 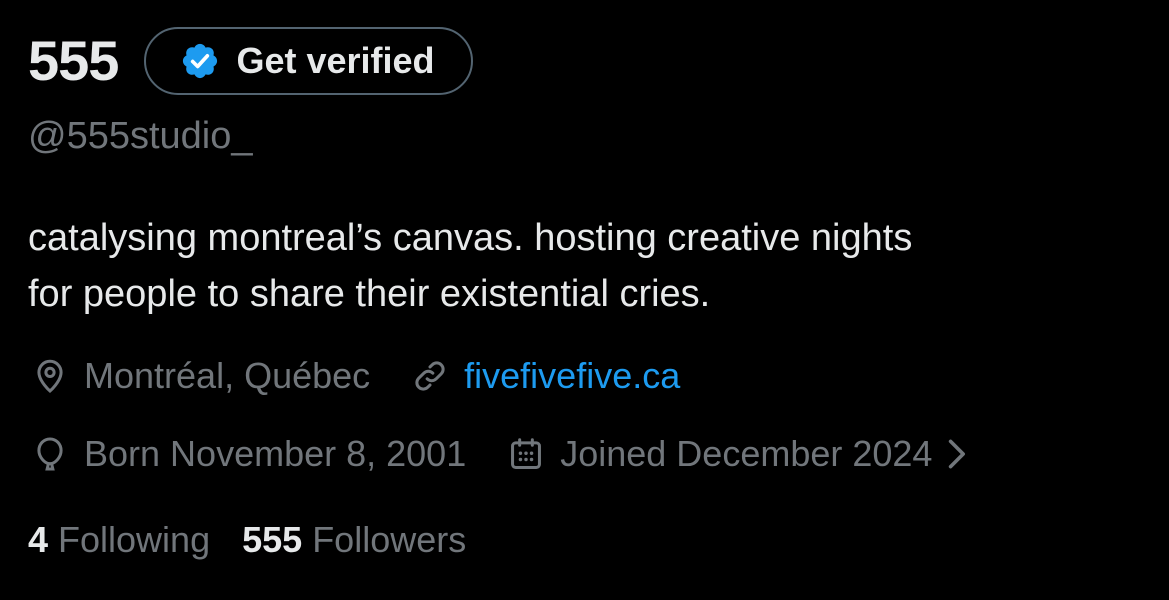 What do you see at coordinates (430, 376) in the screenshot?
I see `link-icon` at bounding box center [430, 376].